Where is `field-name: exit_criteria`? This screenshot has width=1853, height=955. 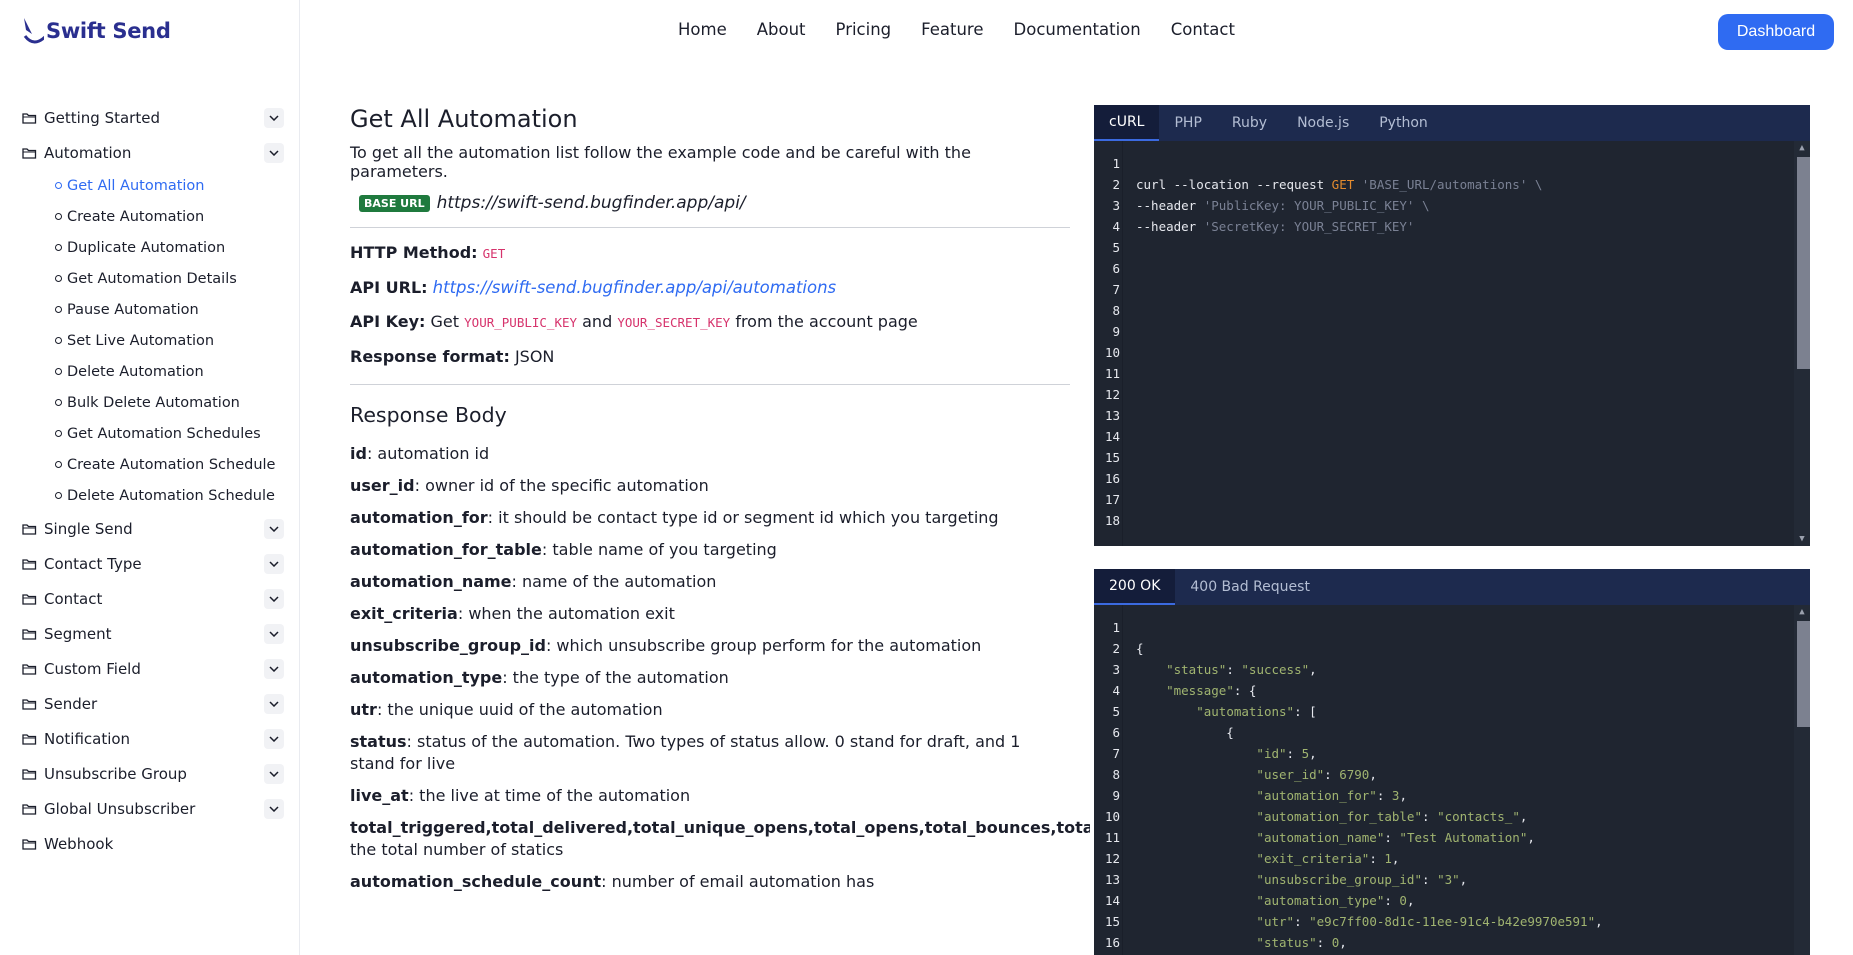 field-name: exit_criteria is located at coordinates (404, 613).